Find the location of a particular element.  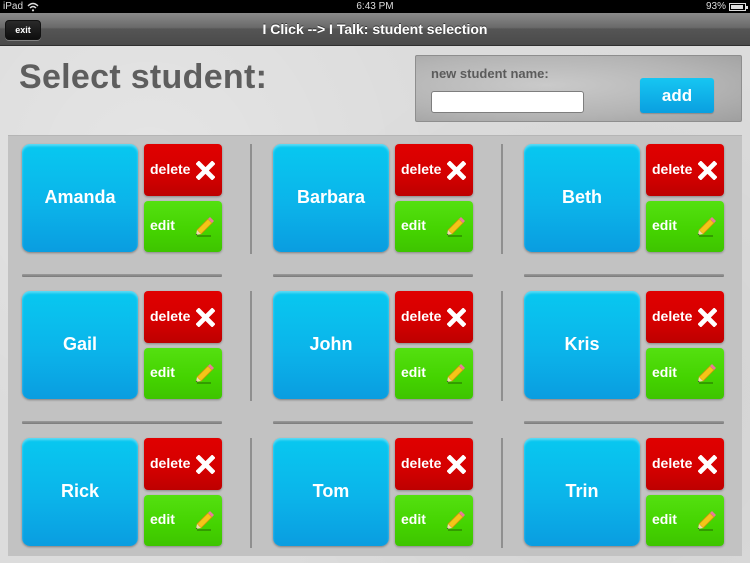

student-card: Trin delete edit is located at coordinates (624, 492).